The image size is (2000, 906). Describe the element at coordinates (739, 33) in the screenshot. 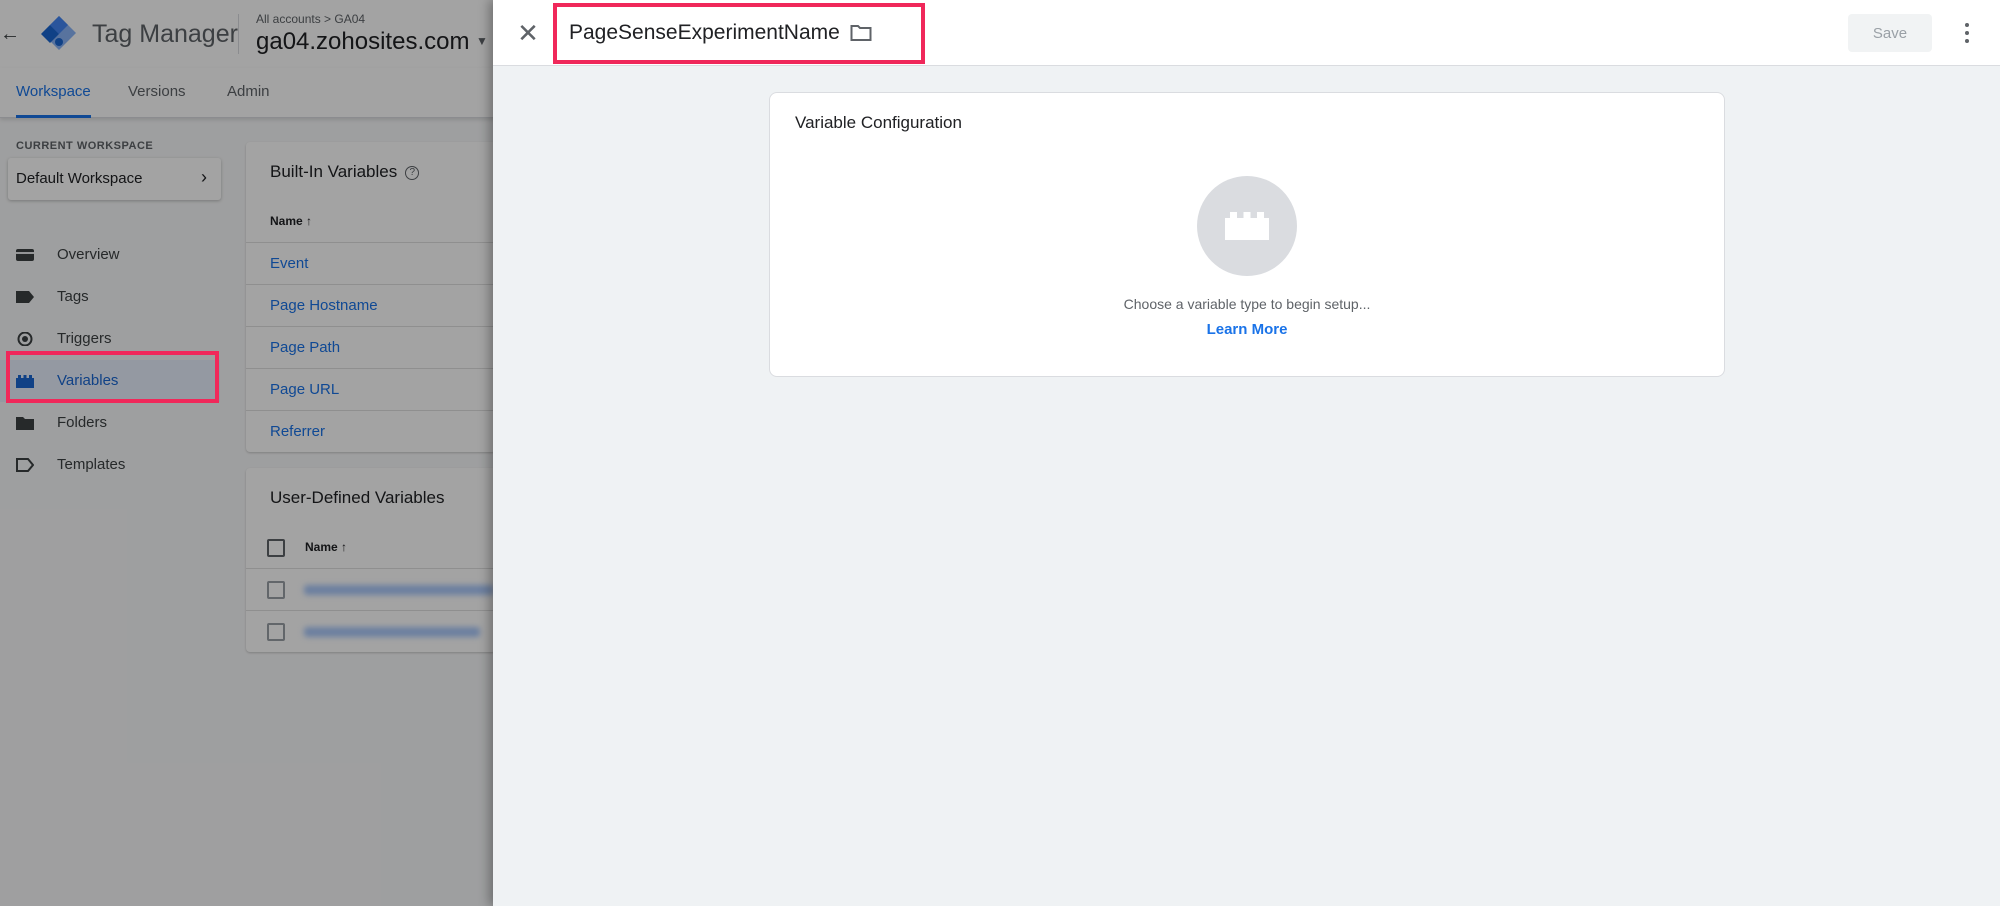

I see `highlight-box-variable-name` at that location.